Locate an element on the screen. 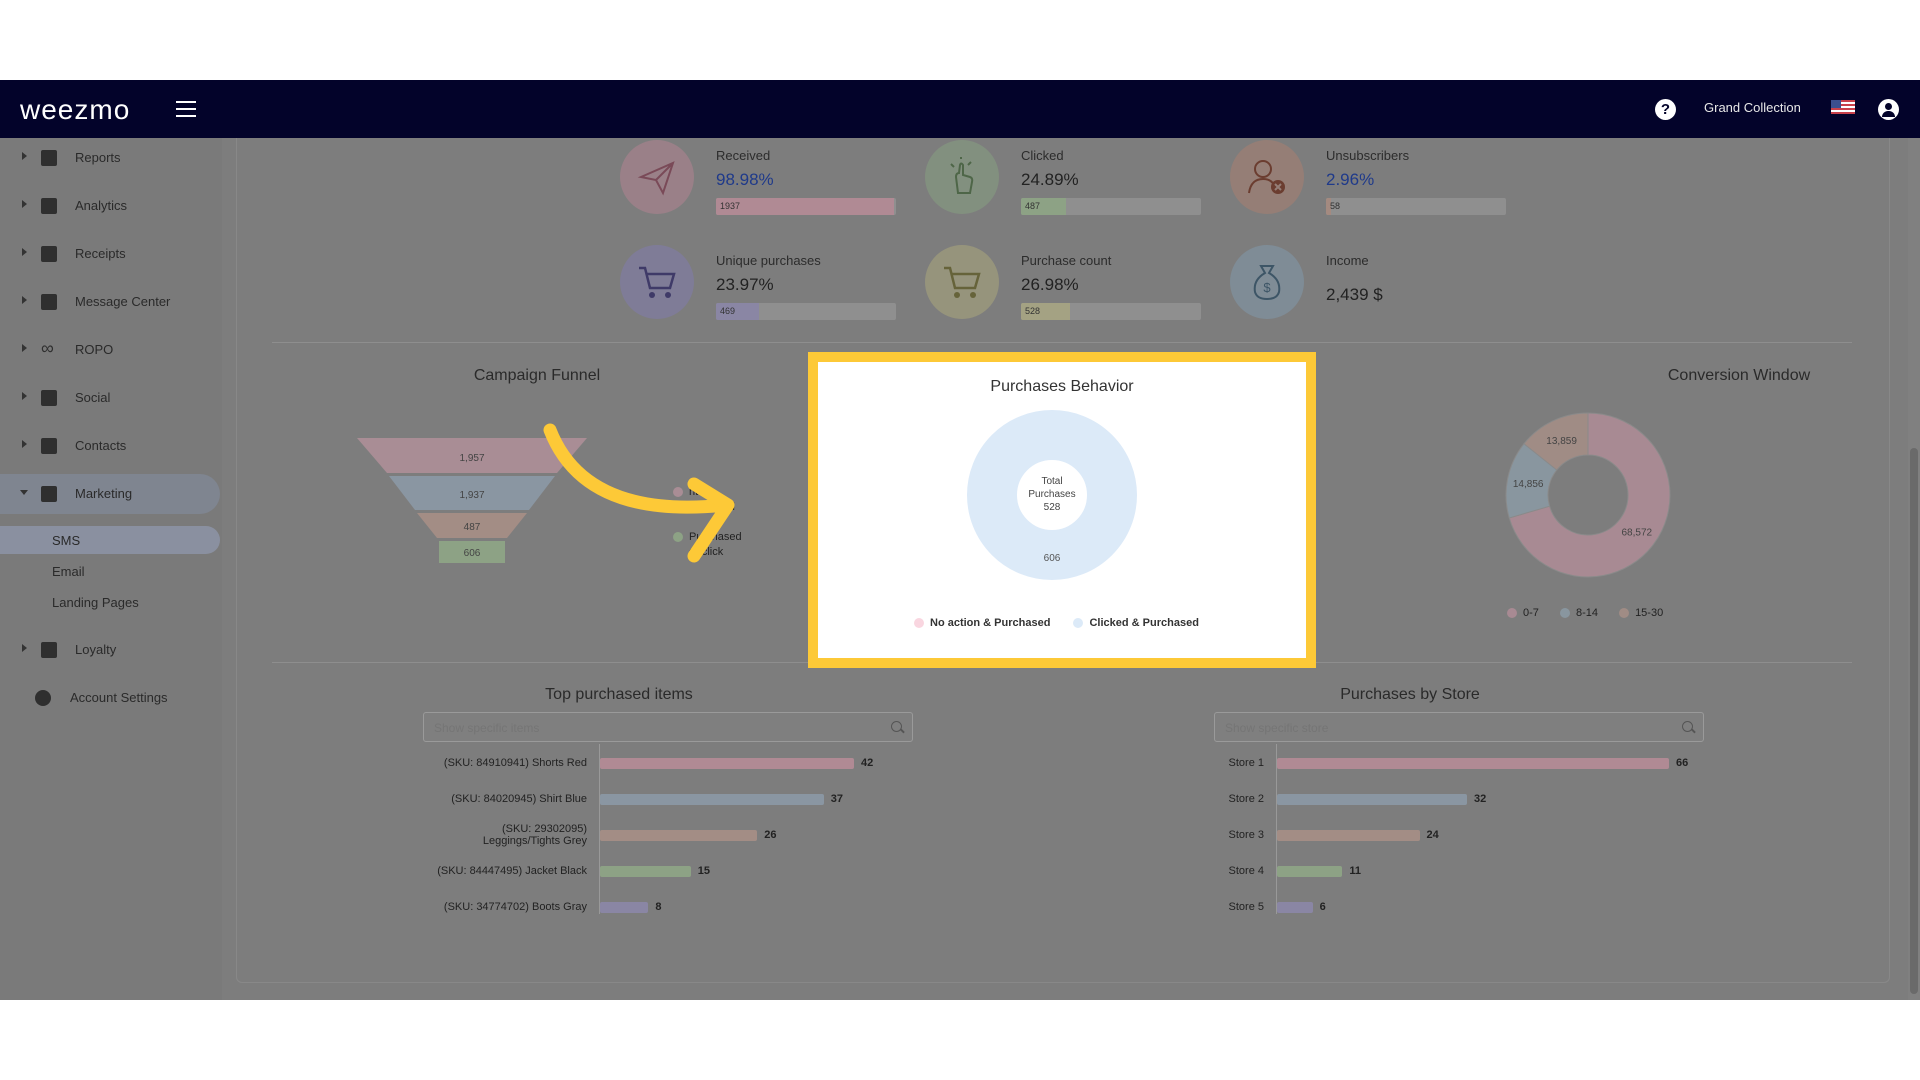  stat-progress-bar: 469 is located at coordinates (806, 311).